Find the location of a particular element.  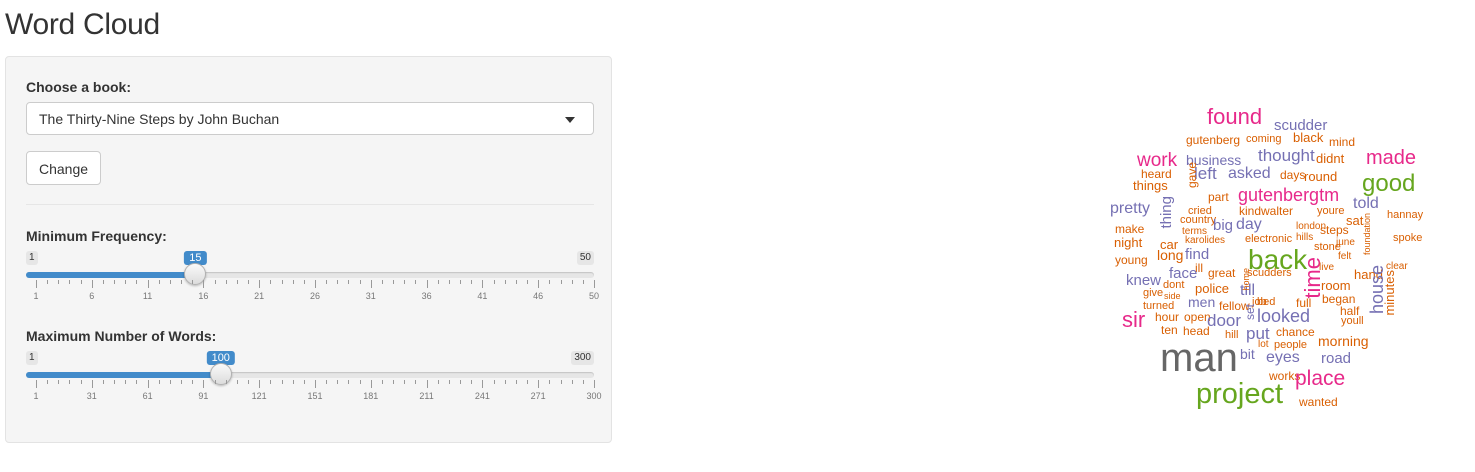

word-round: round is located at coordinates (1321, 176).